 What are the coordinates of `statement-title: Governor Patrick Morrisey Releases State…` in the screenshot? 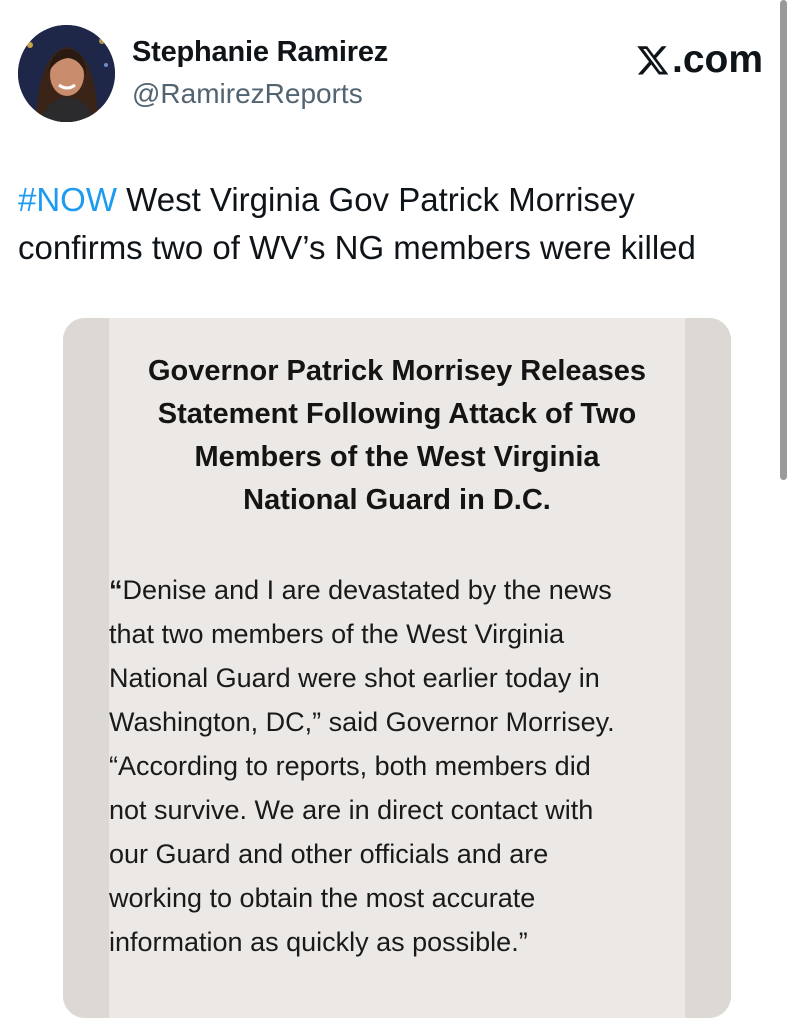 It's located at (397, 436).